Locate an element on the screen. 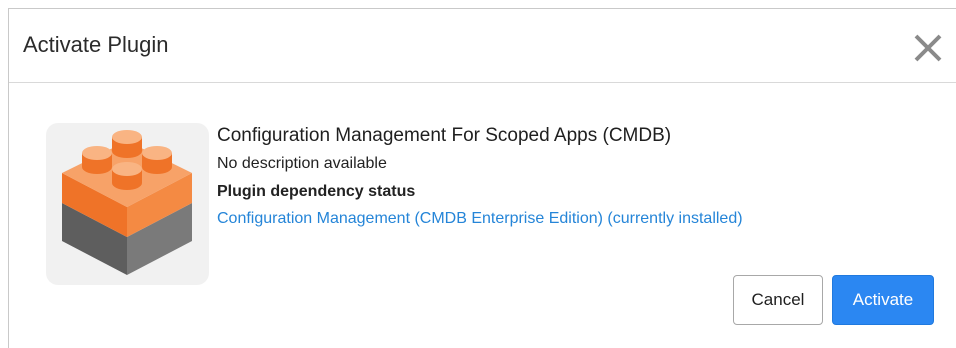 This screenshot has width=956, height=348. activate-button: Activate is located at coordinates (883, 300).